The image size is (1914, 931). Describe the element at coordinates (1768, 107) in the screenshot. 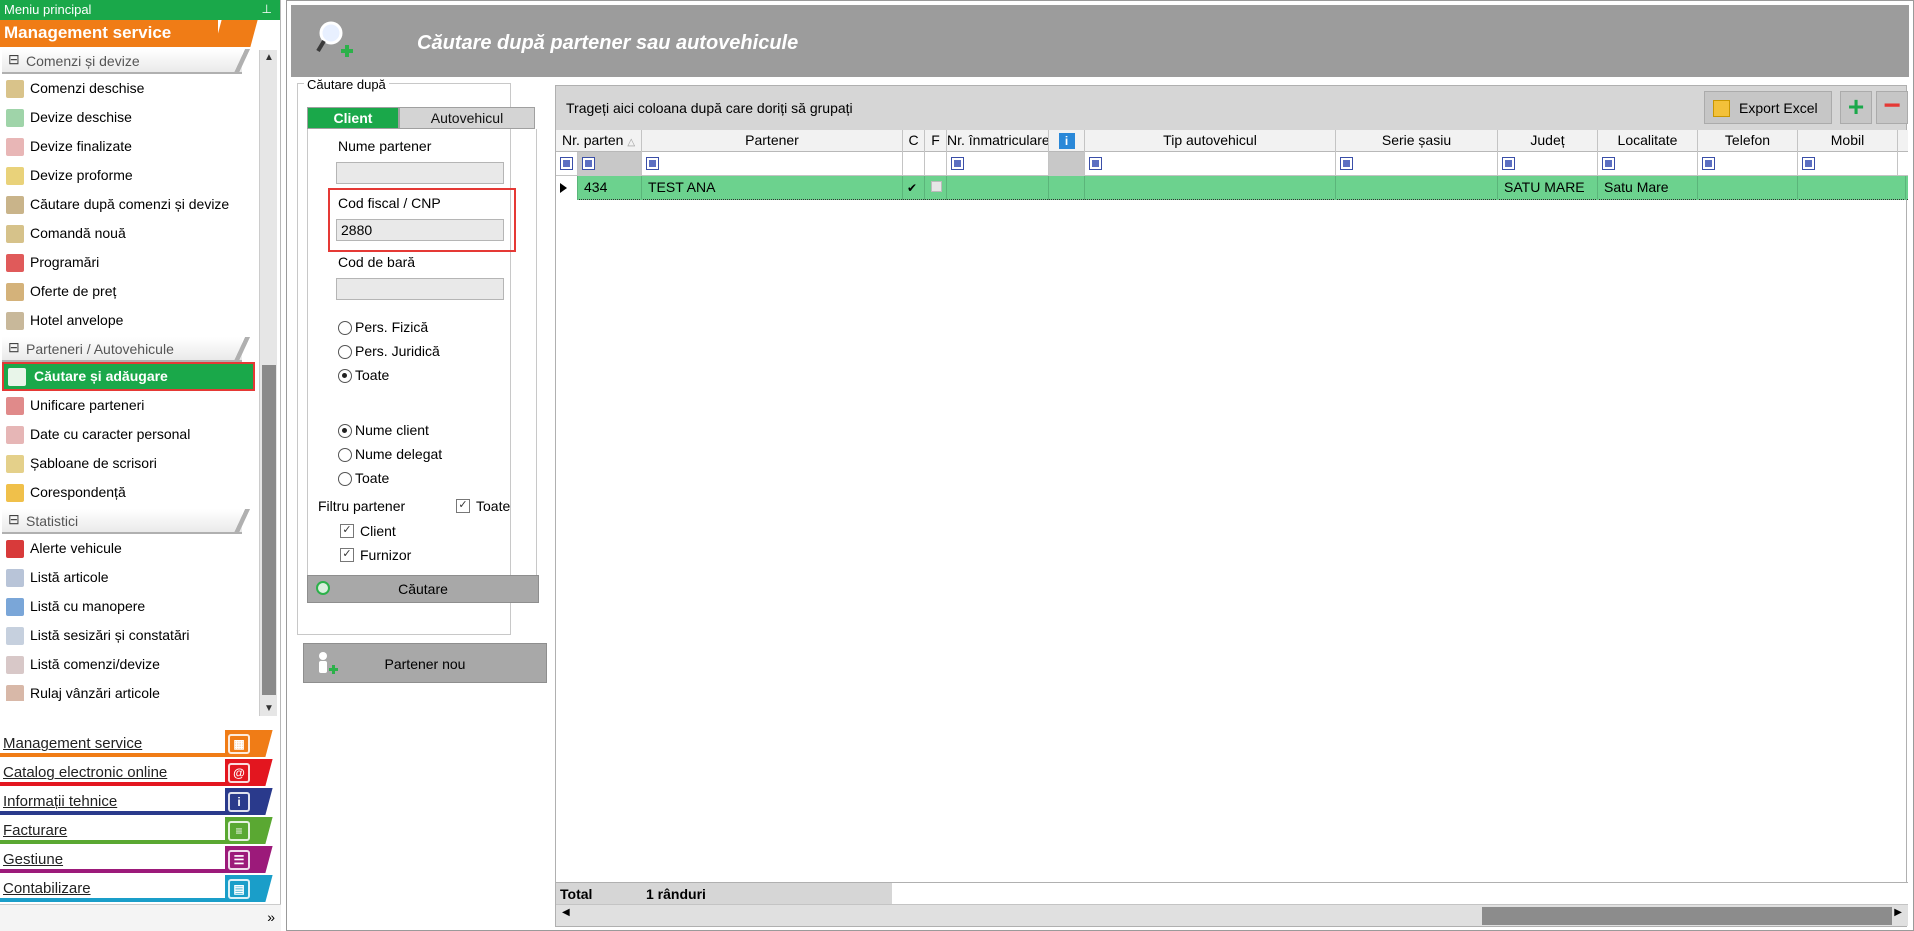

I see `export-excel-button: Export Excel` at that location.